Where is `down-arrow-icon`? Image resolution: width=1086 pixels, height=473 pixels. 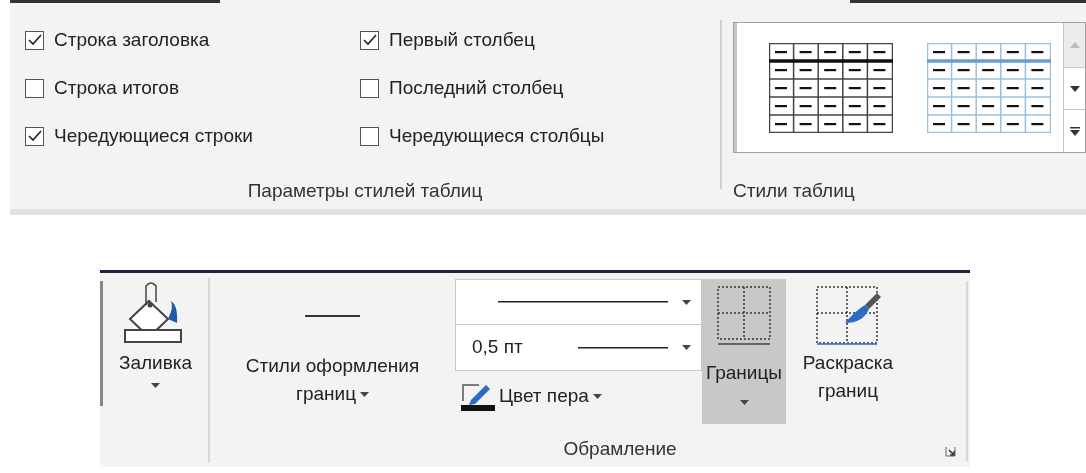
down-arrow-icon is located at coordinates (1074, 88).